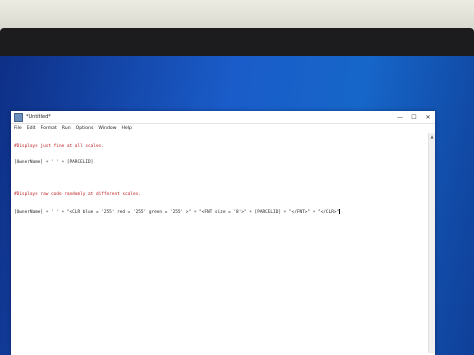  Describe the element at coordinates (59, 146) in the screenshot. I see `code-line-comment: #Displays just fine at all scales.` at that location.